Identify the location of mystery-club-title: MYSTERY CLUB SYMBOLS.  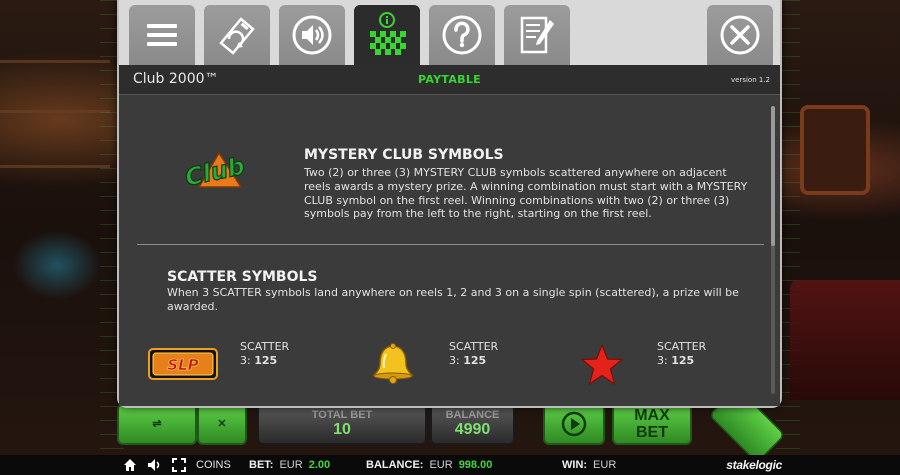
(404, 155).